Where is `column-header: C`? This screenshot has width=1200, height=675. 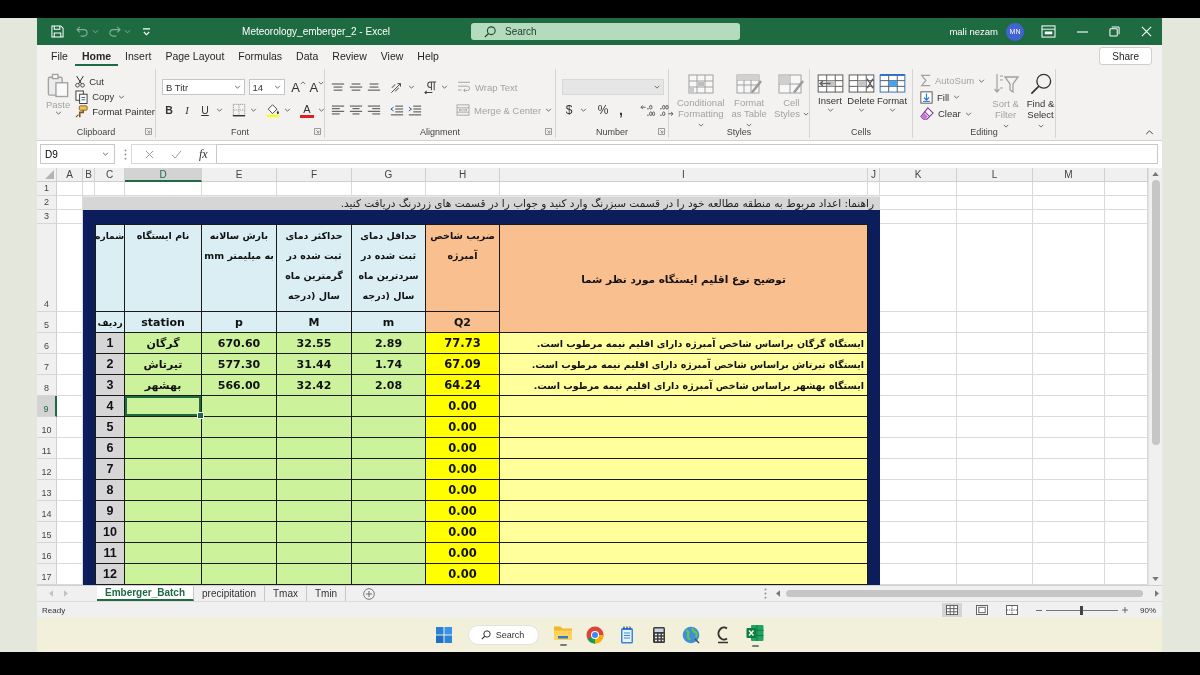
column-header: C is located at coordinates (110, 175).